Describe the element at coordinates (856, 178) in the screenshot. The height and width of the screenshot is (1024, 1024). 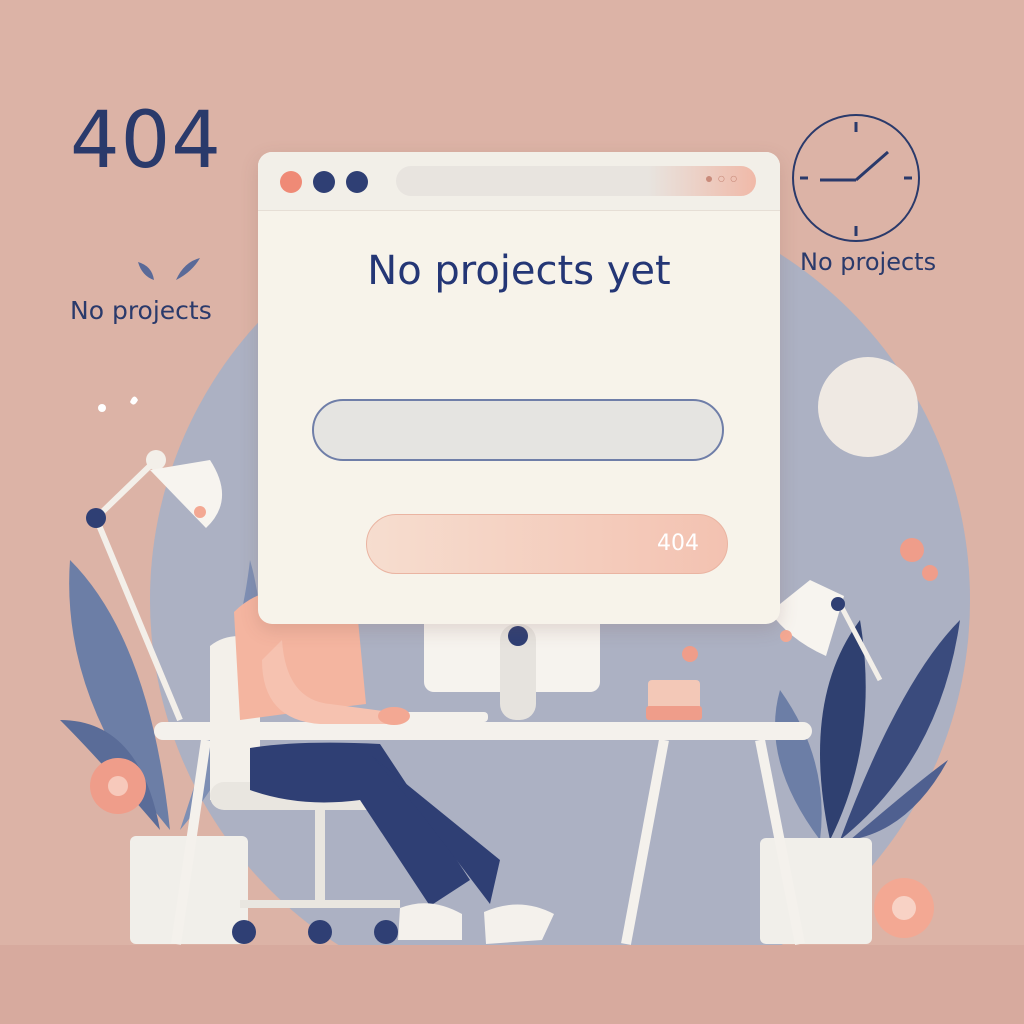
I see `clock-icon` at that location.